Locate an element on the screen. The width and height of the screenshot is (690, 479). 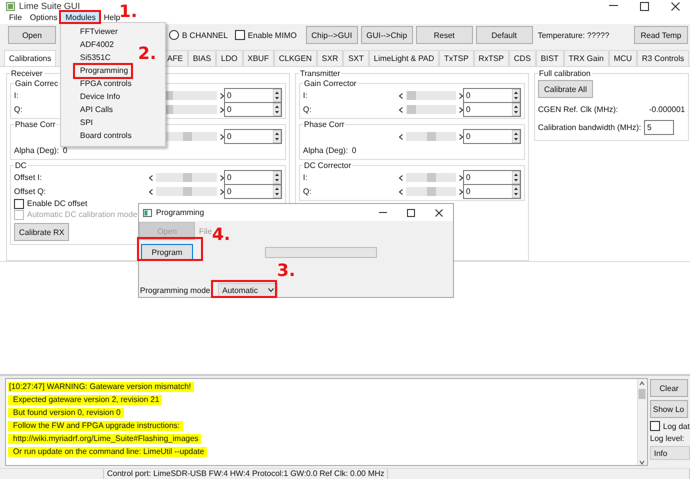
toolbar-button: GUI-->Chip is located at coordinates (386, 35).